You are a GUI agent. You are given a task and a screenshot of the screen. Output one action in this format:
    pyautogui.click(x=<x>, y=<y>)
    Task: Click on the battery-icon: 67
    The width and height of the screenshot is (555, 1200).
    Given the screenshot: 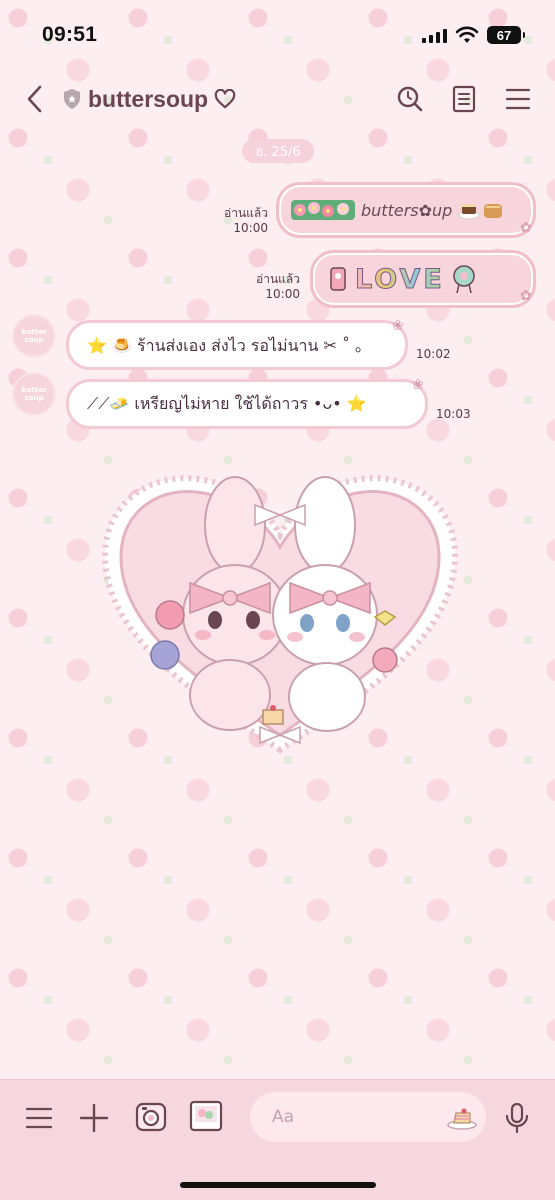 What is the action you would take?
    pyautogui.click(x=506, y=35)
    